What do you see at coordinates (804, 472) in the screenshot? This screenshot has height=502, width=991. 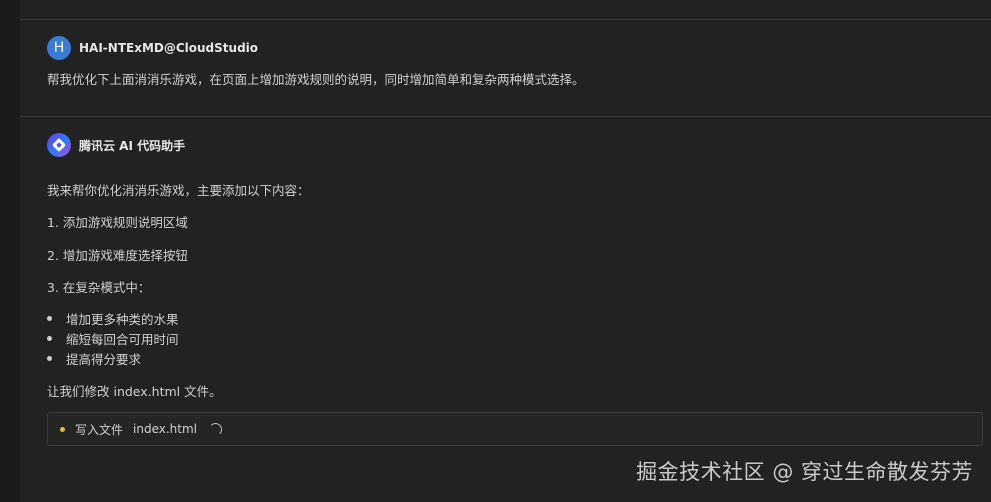 I see `watermark: 掘金技术社区 @ 穿过生命散发芬芳` at bounding box center [804, 472].